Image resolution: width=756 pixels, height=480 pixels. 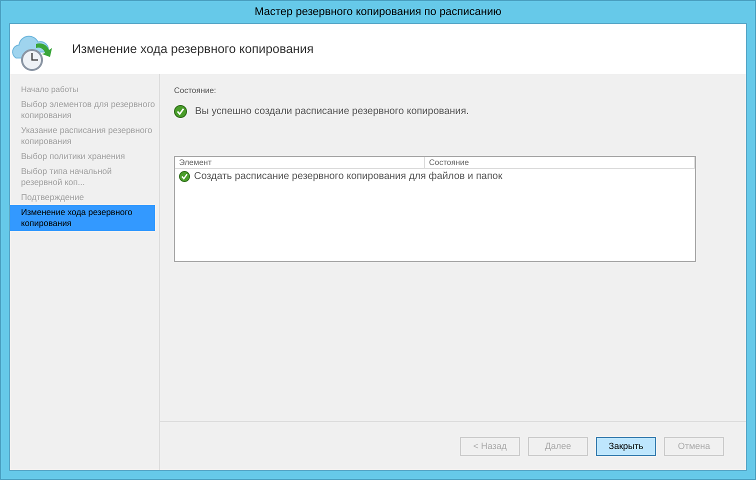 What do you see at coordinates (82, 218) in the screenshot?
I see `step-item: Изменение хода резервного копирования` at bounding box center [82, 218].